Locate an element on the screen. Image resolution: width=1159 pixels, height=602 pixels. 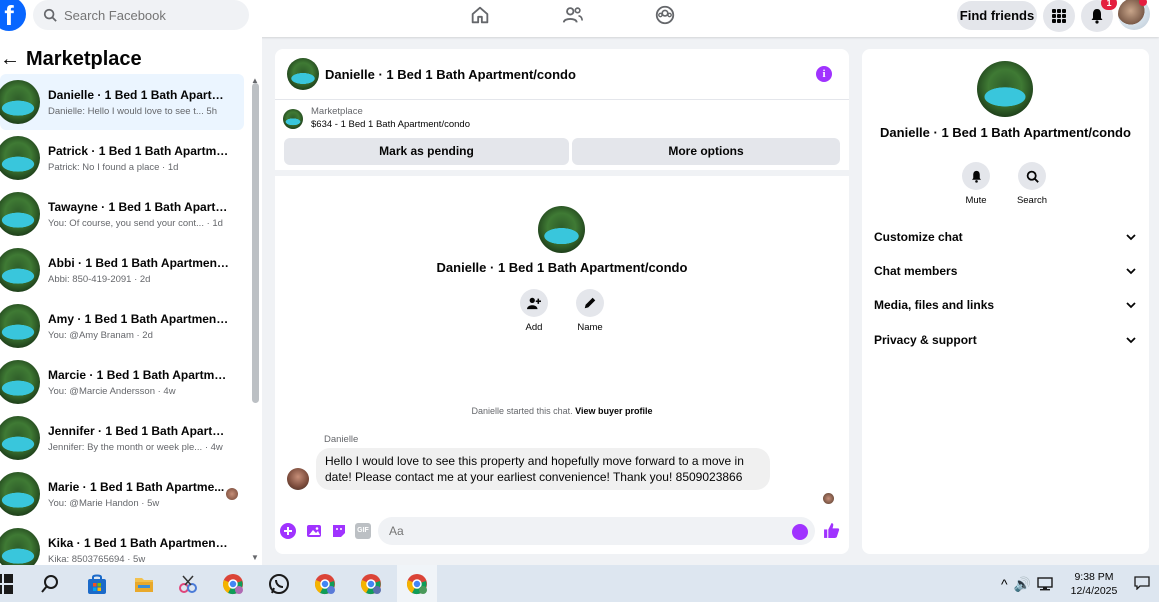
search-icon is located at coordinates (1032, 176).